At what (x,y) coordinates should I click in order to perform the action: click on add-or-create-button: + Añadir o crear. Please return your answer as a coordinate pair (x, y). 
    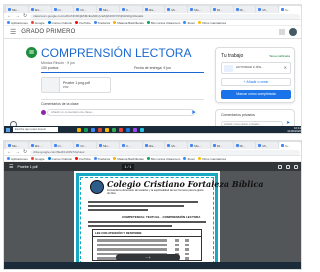
    Looking at the image, I should click on (256, 82).